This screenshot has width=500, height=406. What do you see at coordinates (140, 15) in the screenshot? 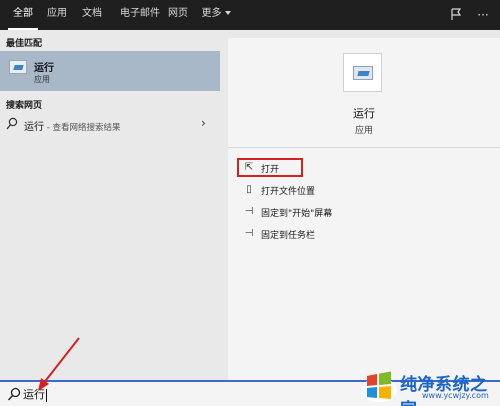
I see `tab-email: 电子邮件` at bounding box center [140, 15].